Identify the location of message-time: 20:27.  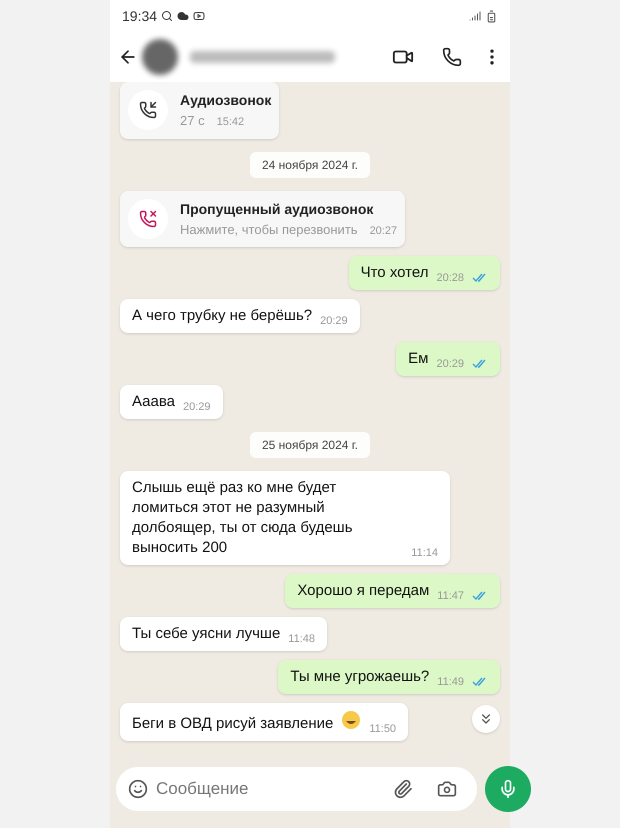
(384, 231).